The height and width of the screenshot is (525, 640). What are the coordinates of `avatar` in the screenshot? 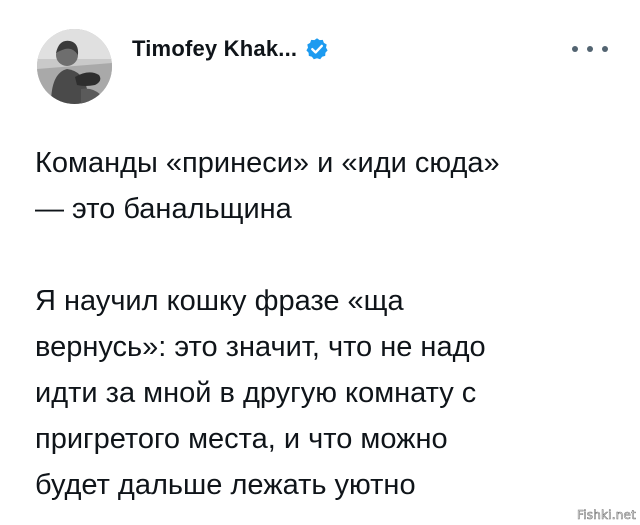 It's located at (74, 66).